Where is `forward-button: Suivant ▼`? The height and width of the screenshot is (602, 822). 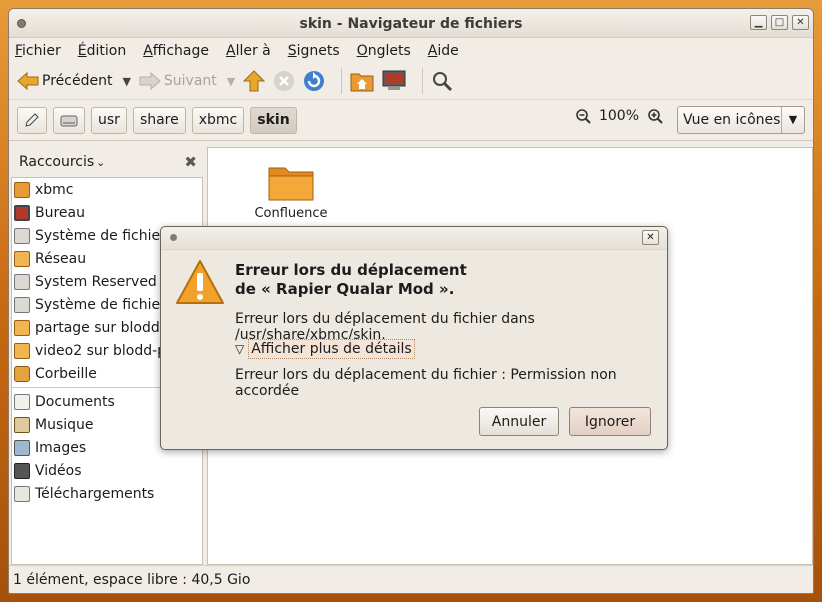 forward-button: Suivant ▼ is located at coordinates (187, 81).